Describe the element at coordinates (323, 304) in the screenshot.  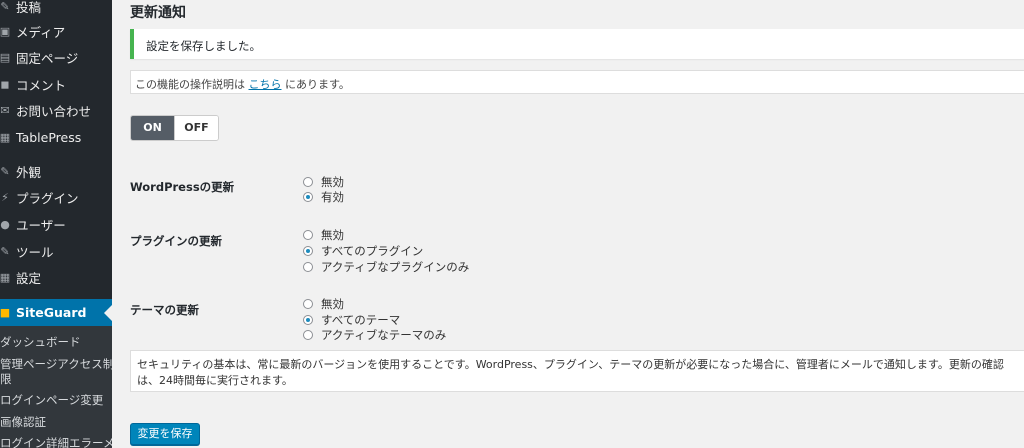
I see `theme-update-option-disabled: 無効` at that location.